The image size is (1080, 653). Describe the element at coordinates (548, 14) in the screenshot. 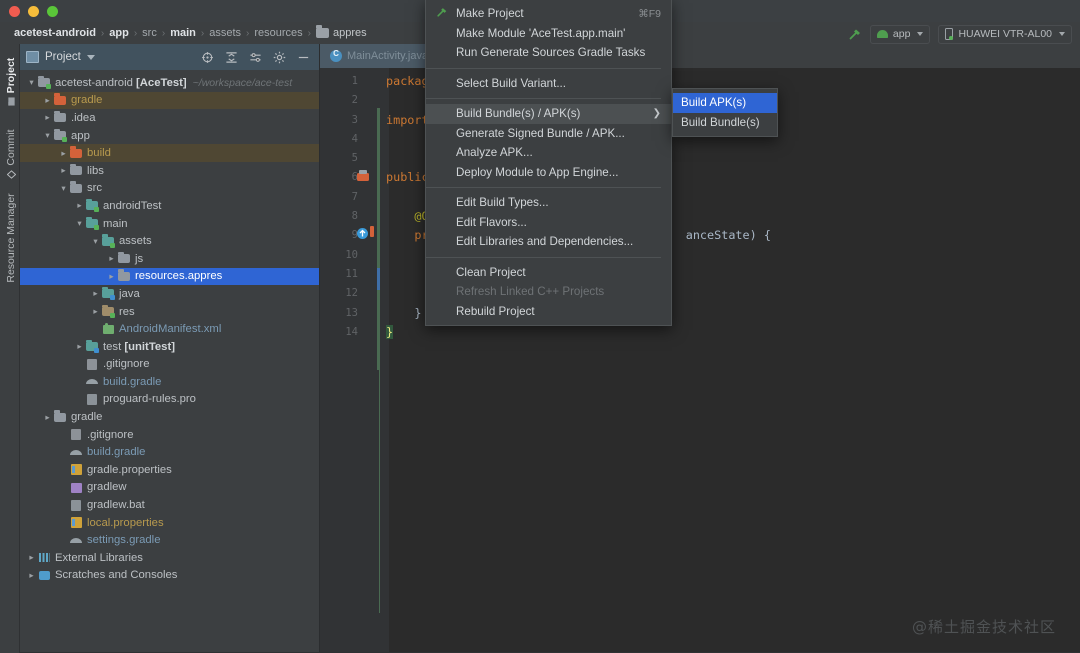

I see `menu-item-make-project: Make Project ⌘F9` at that location.